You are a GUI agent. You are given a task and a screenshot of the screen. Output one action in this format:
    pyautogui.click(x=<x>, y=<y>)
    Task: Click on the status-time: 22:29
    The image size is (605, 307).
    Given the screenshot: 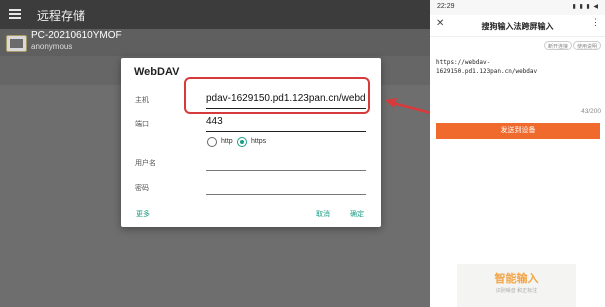 What is the action you would take?
    pyautogui.click(x=446, y=6)
    